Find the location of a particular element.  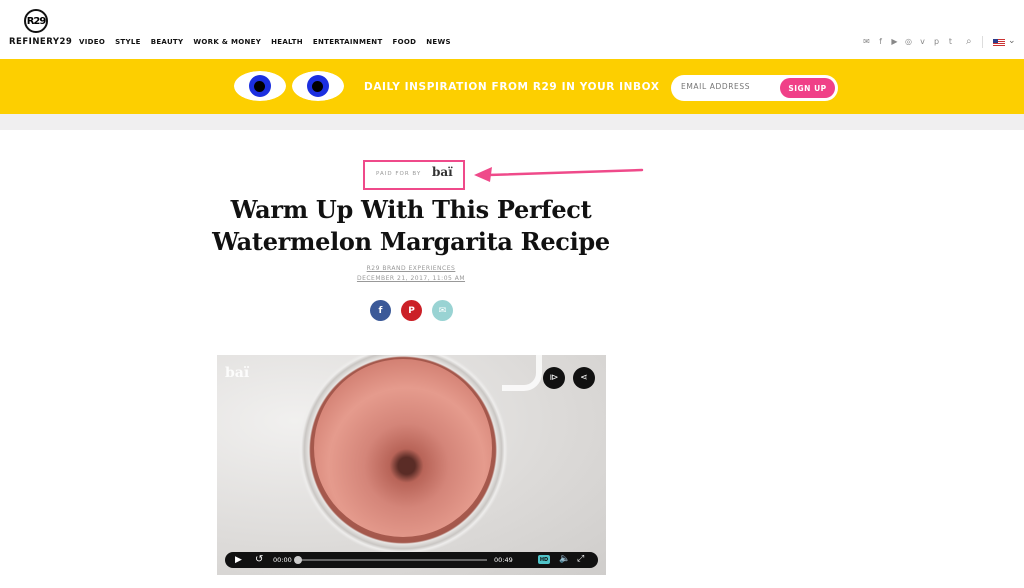

instagram-icon: ◎ is located at coordinates (908, 41).